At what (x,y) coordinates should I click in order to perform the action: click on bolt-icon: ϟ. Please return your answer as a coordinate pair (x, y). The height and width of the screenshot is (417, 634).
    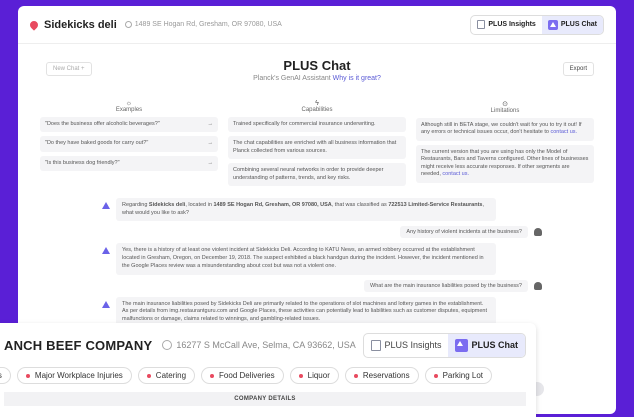
    Looking at the image, I should click on (317, 103).